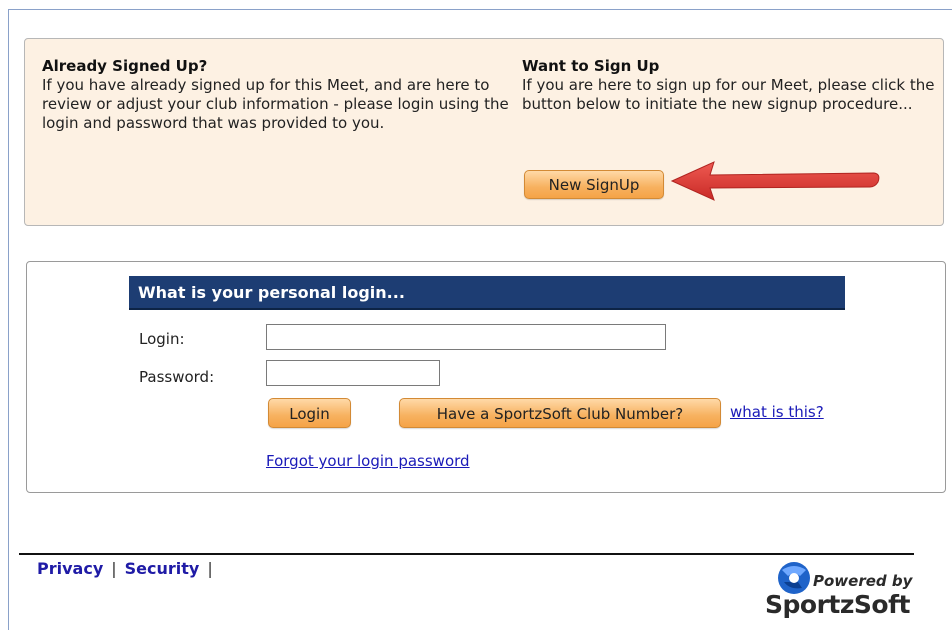 This screenshot has height=630, width=952. Describe the element at coordinates (466, 554) in the screenshot. I see `footer-divider` at that location.